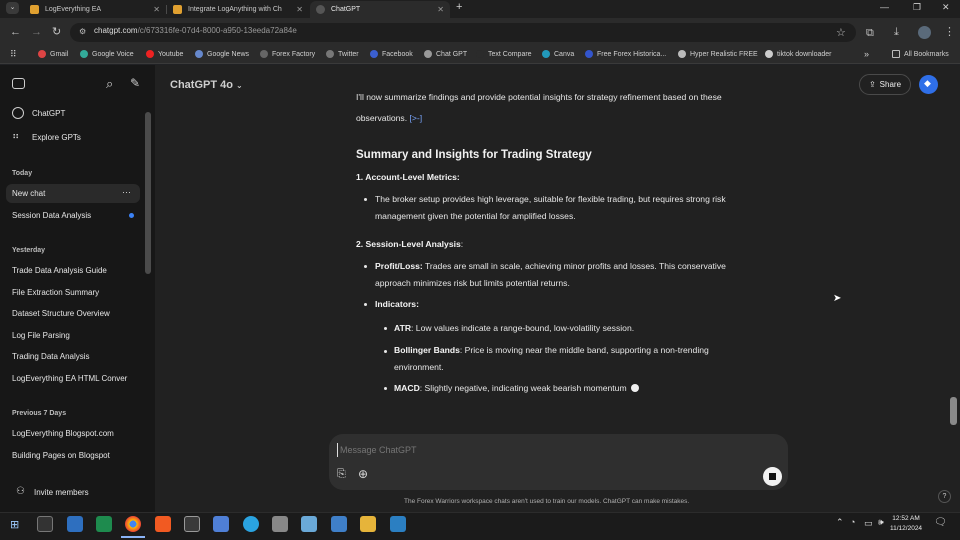  What do you see at coordinates (56, 137) in the screenshot?
I see `sidebar-item-explore-gpts: Explore GPTs` at bounding box center [56, 137].